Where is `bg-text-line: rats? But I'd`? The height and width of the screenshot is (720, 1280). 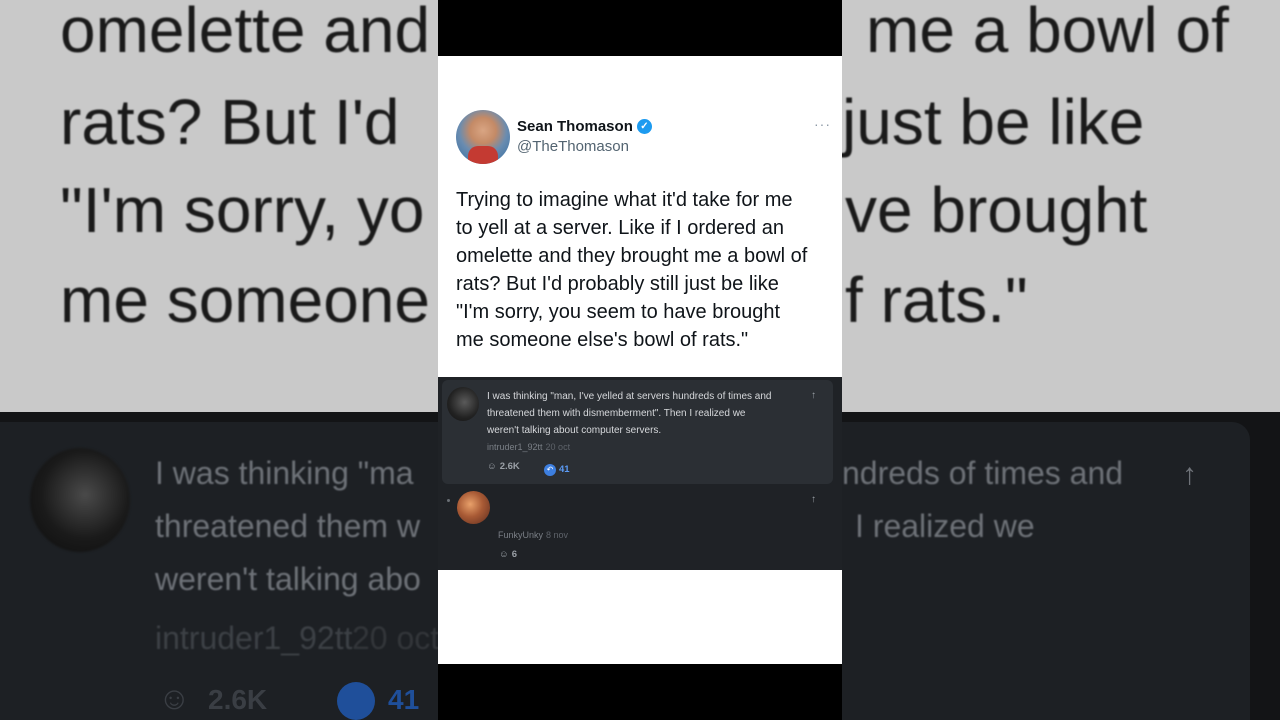
bg-text-line: rats? But I'd is located at coordinates (230, 122).